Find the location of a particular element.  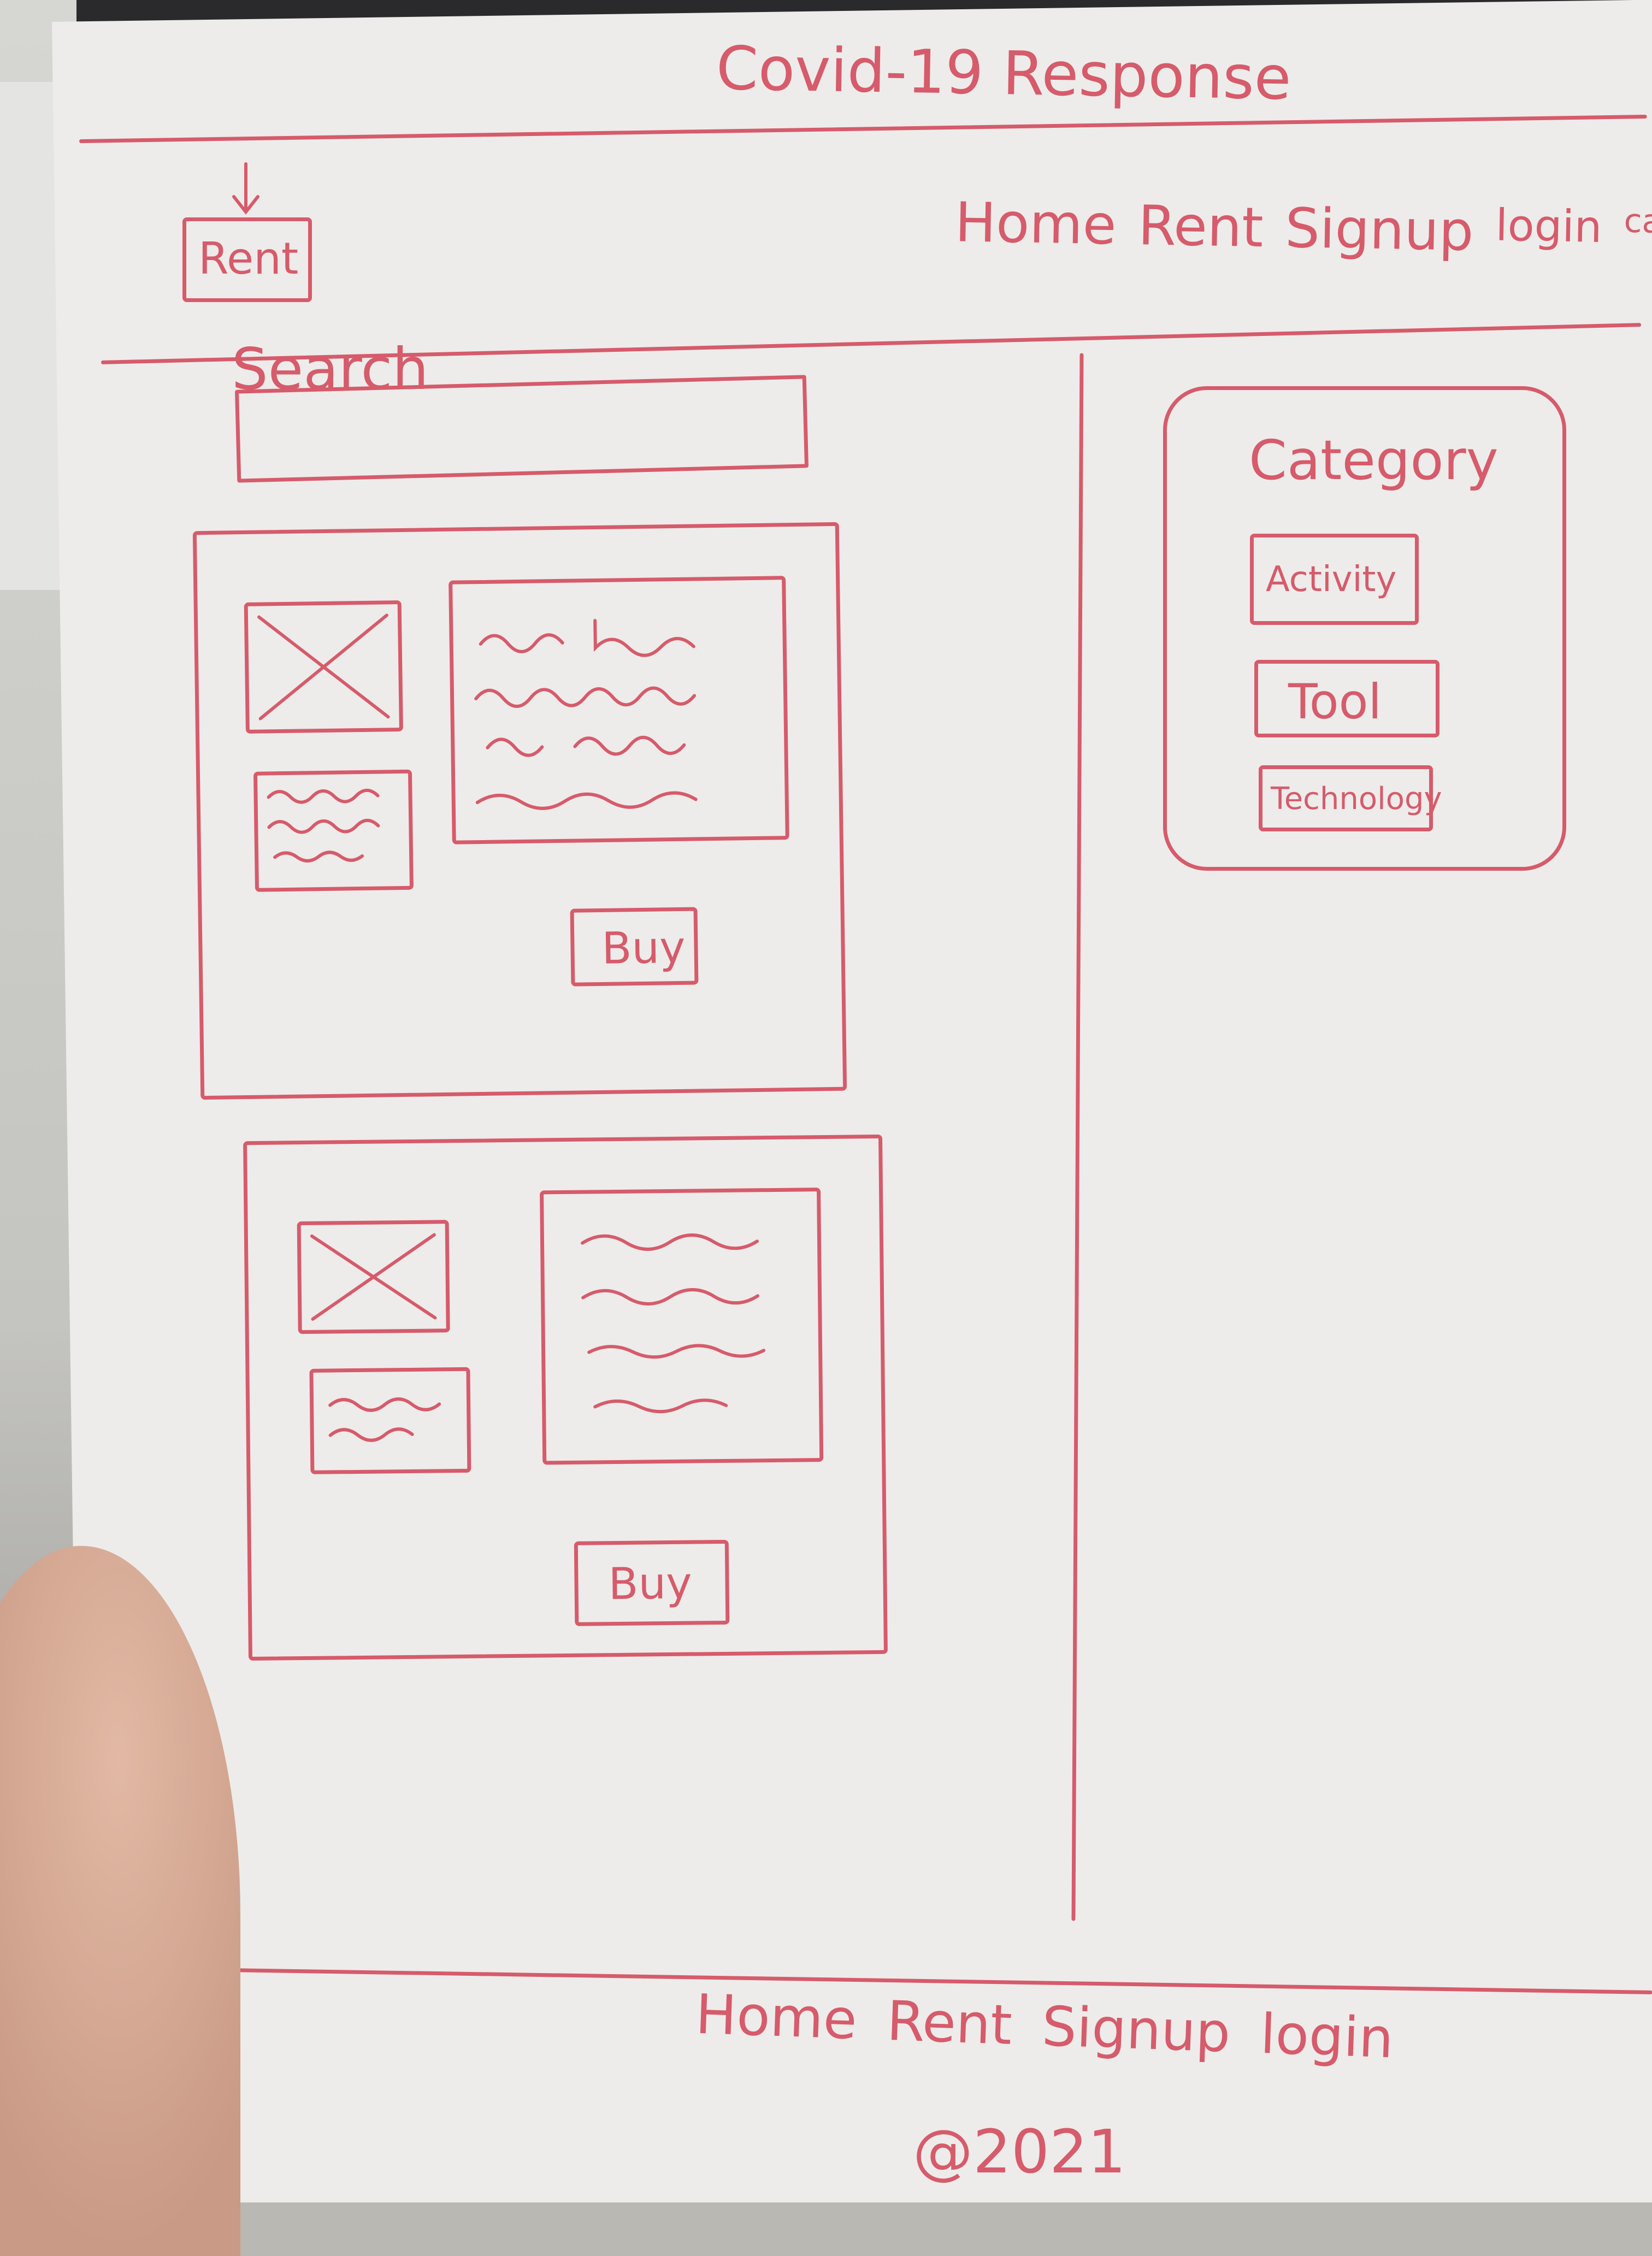

category-technology: Technology is located at coordinates (1350, 798).